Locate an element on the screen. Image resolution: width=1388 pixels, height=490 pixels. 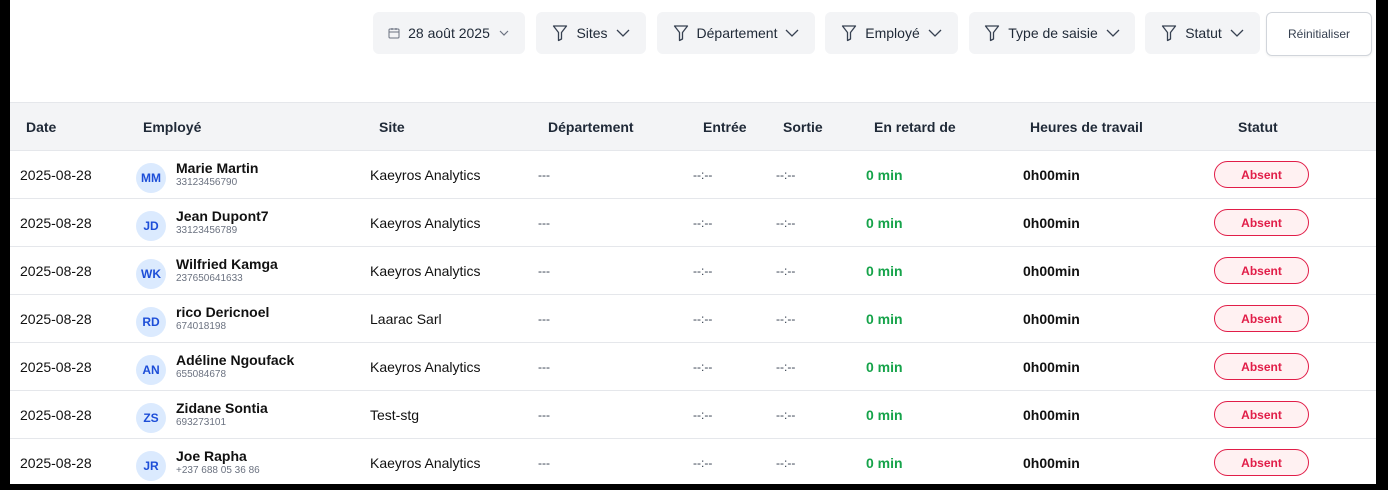
cell-employee: AN Adéline Ngoufack 655084678 is located at coordinates (251, 367).